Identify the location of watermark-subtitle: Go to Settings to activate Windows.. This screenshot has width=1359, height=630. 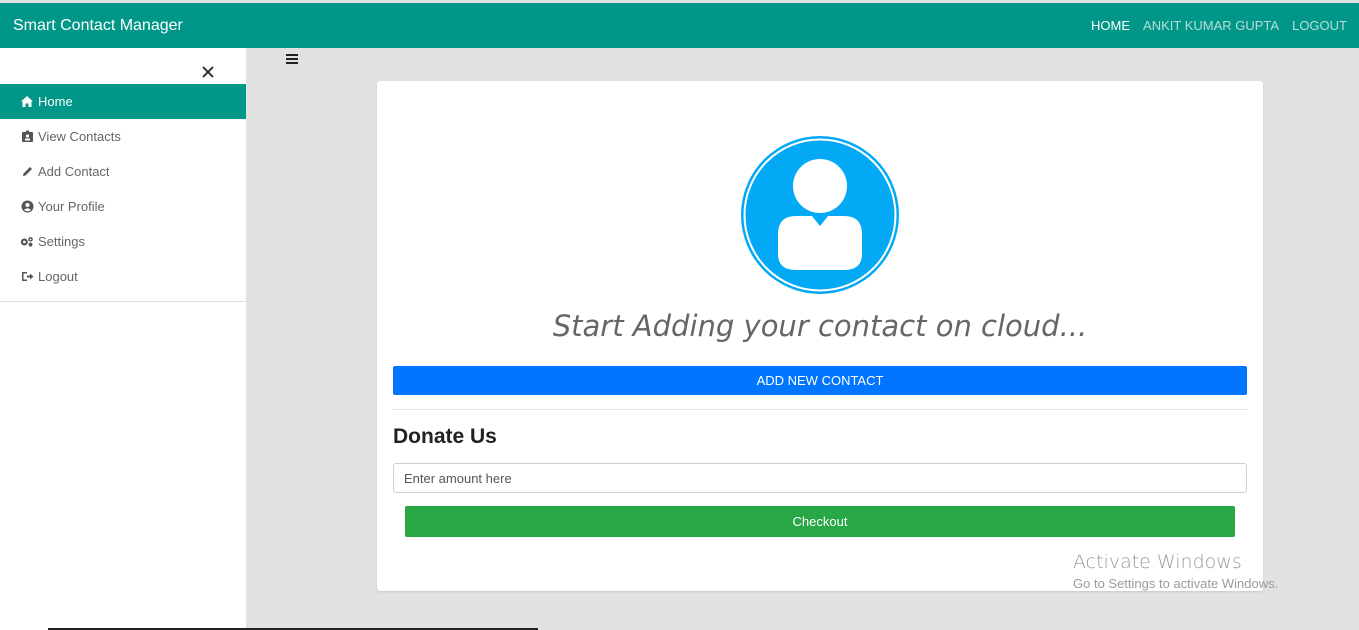
(1176, 583).